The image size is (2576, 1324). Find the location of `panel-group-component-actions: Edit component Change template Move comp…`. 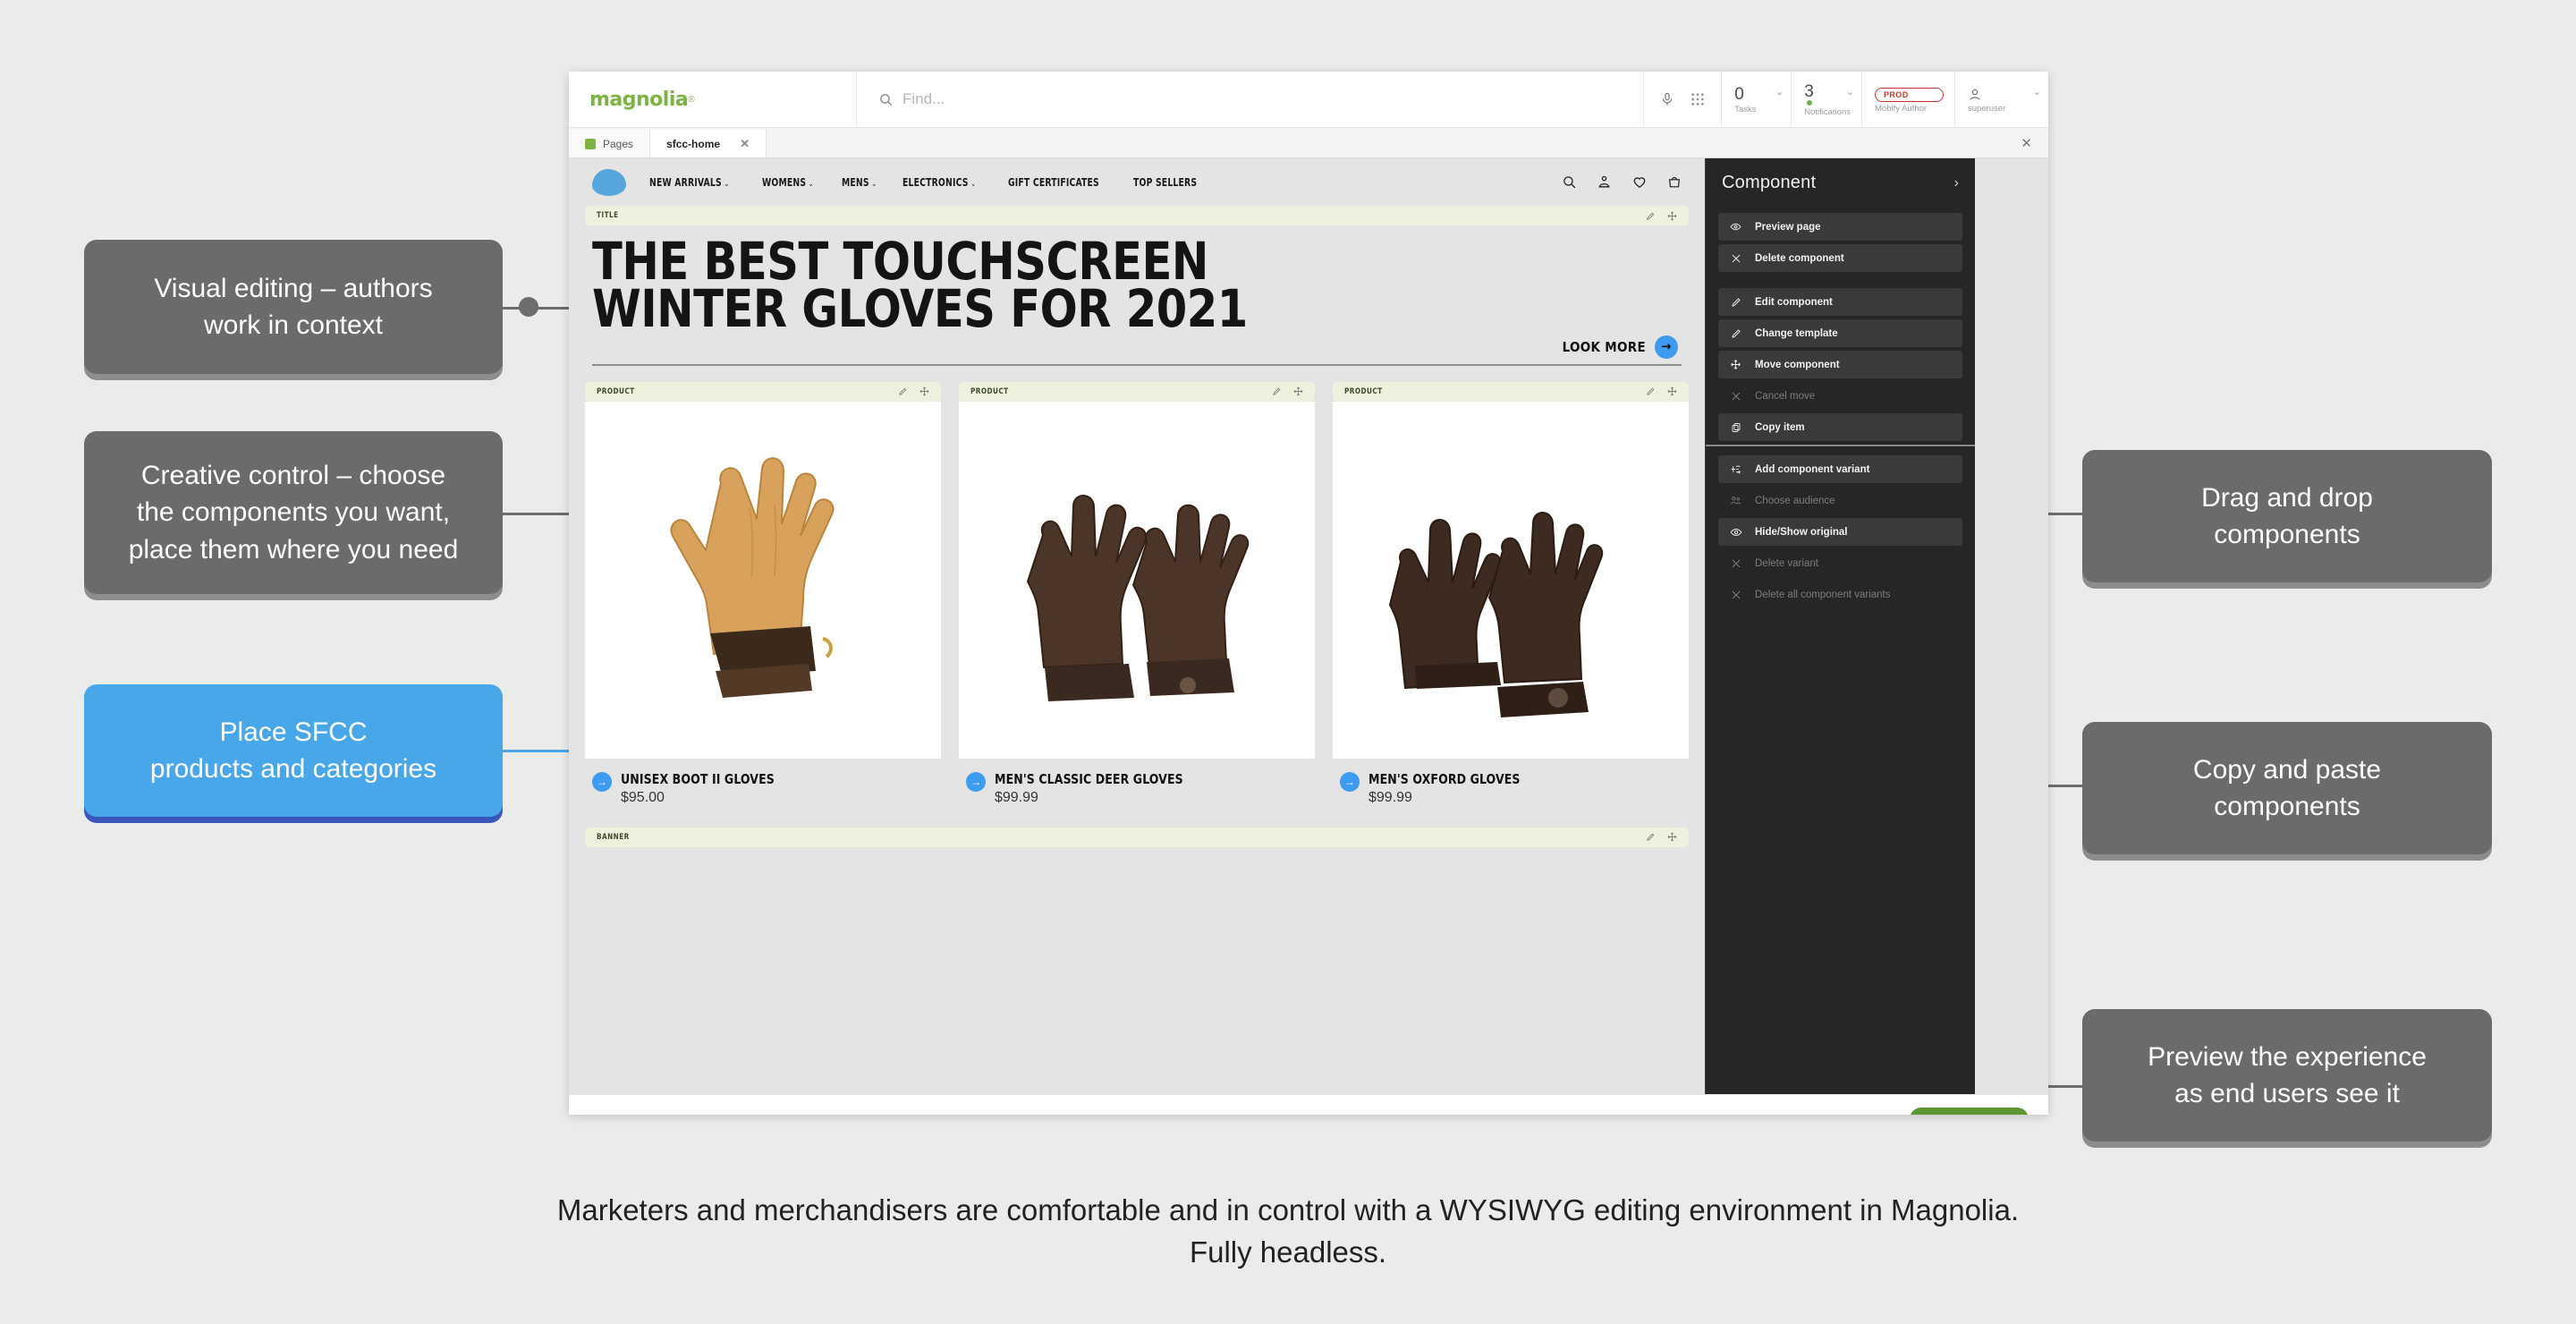

panel-group-component-actions: Edit component Change template Move comp… is located at coordinates (1840, 364).